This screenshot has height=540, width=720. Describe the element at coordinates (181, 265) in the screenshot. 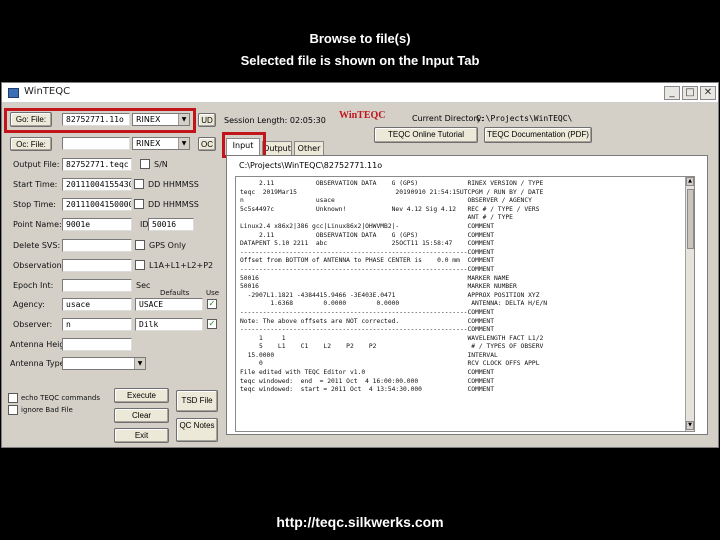

I see `observations-hint: L1A+L1+L2+P2` at that location.